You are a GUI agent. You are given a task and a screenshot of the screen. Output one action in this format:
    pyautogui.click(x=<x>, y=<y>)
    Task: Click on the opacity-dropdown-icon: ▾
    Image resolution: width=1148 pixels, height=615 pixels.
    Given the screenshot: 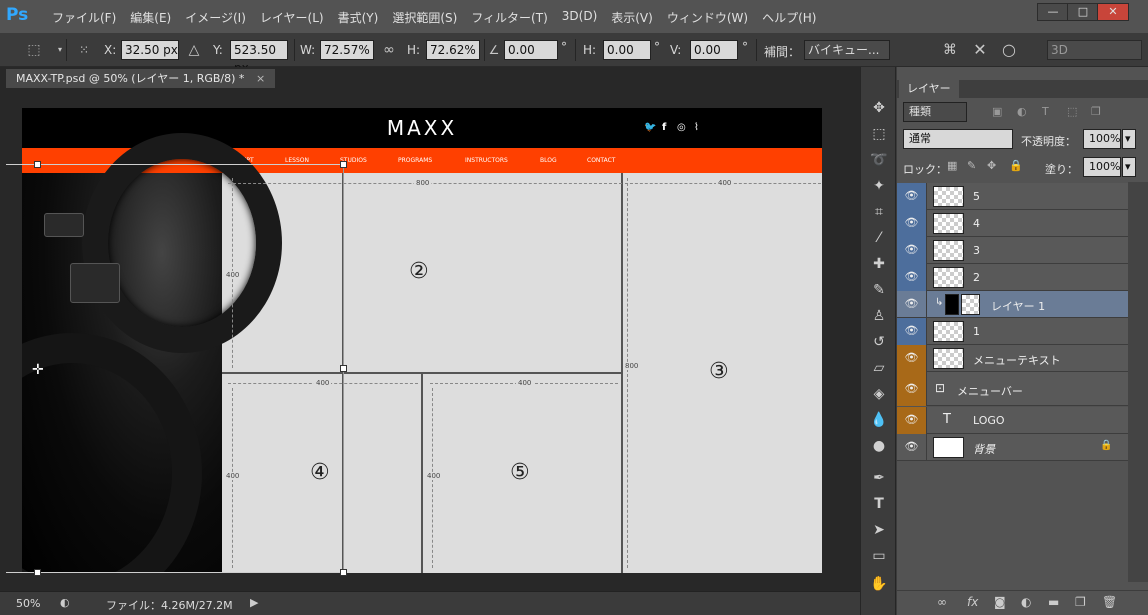 What is the action you would take?
    pyautogui.click(x=1129, y=139)
    